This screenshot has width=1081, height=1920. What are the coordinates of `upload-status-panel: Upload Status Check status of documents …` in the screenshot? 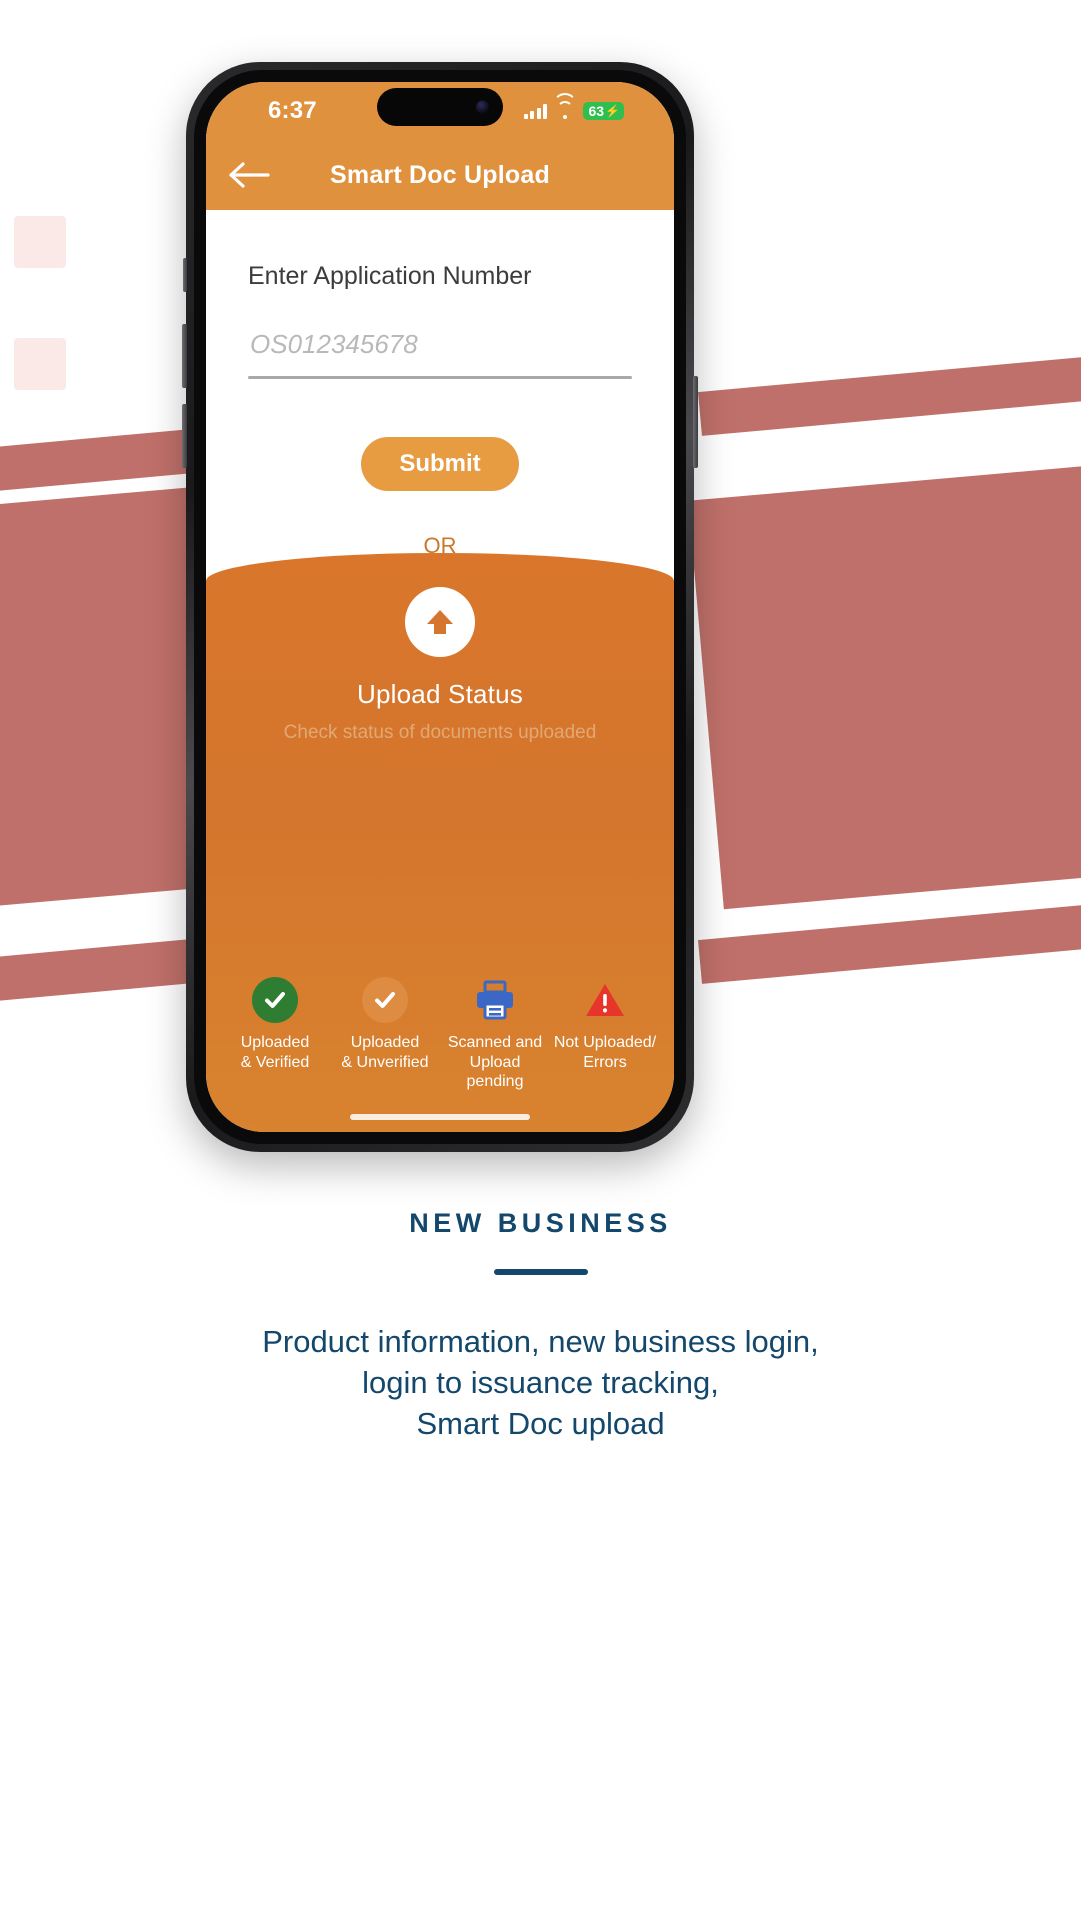 It's located at (440, 842).